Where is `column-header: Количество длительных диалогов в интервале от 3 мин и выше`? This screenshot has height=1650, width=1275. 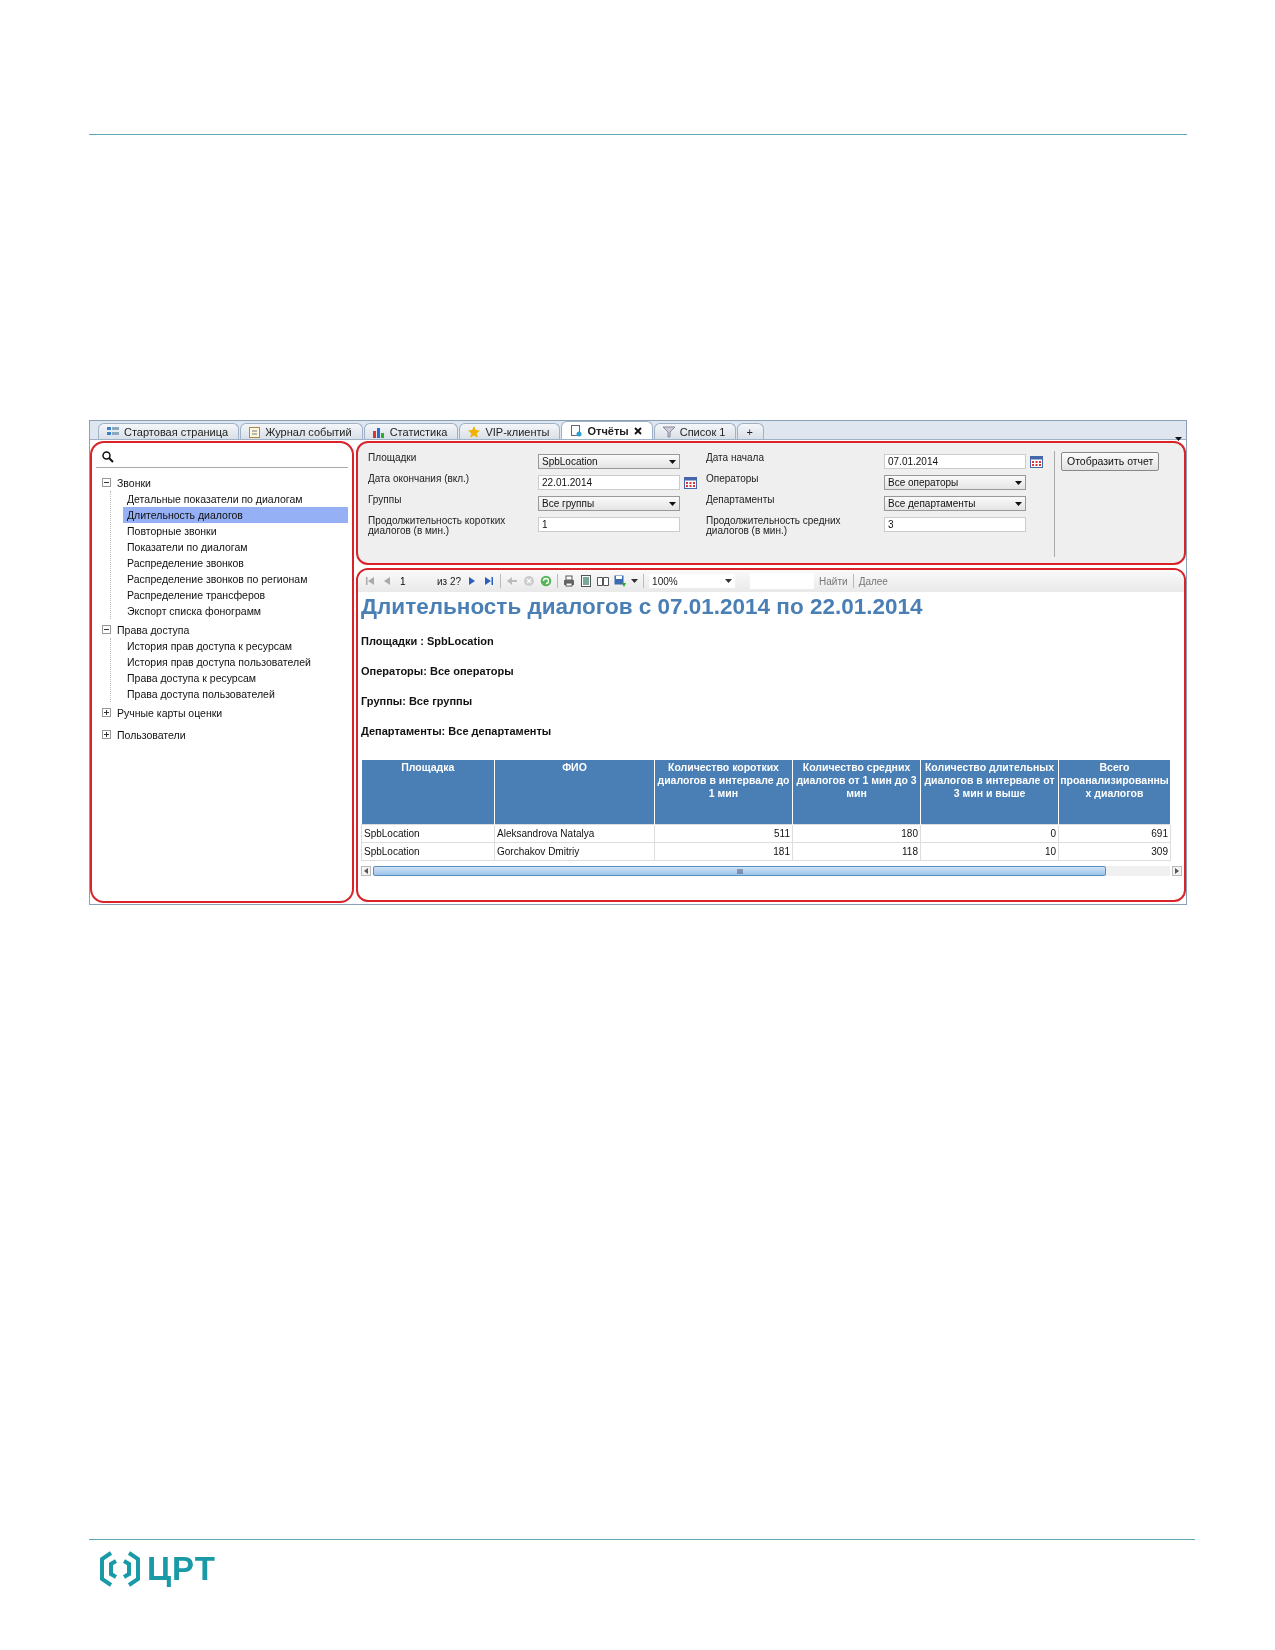 column-header: Количество длительных диалогов в интервале от 3 мин и выше is located at coordinates (989, 792).